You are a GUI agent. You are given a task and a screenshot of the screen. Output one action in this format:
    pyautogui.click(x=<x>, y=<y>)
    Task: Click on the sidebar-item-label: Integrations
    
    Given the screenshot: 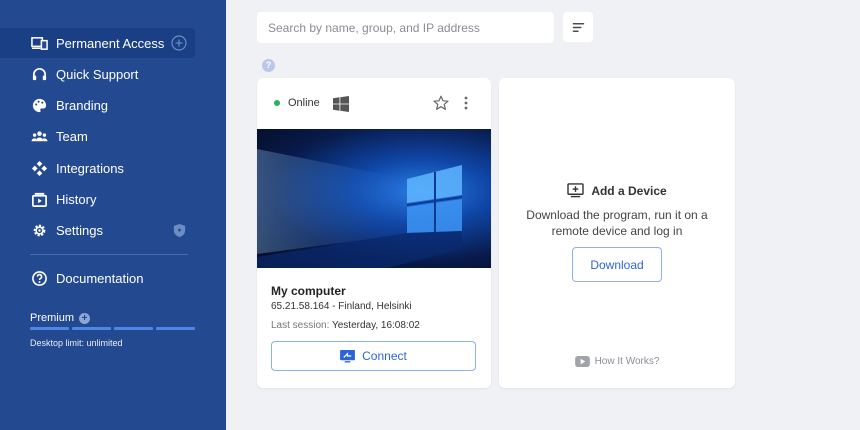 What is the action you would take?
    pyautogui.click(x=90, y=168)
    